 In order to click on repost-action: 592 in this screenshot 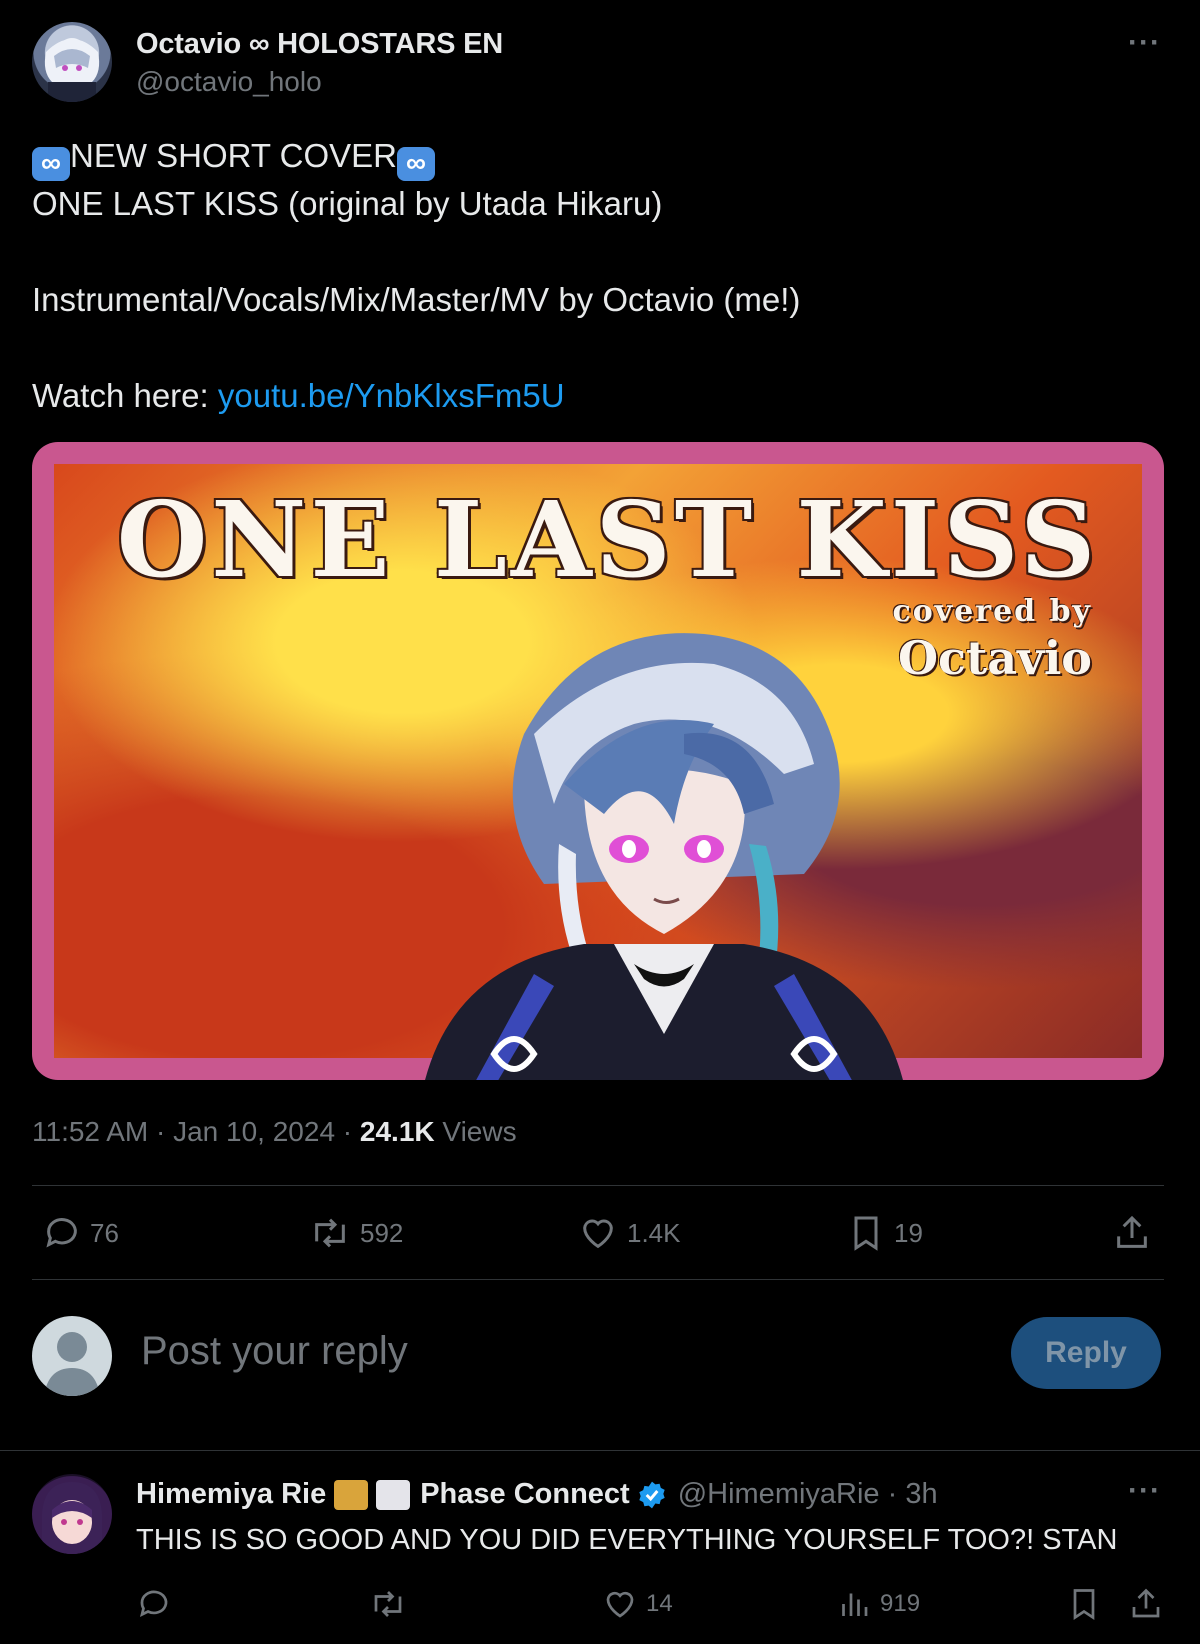, I will do `click(355, 1233)`.